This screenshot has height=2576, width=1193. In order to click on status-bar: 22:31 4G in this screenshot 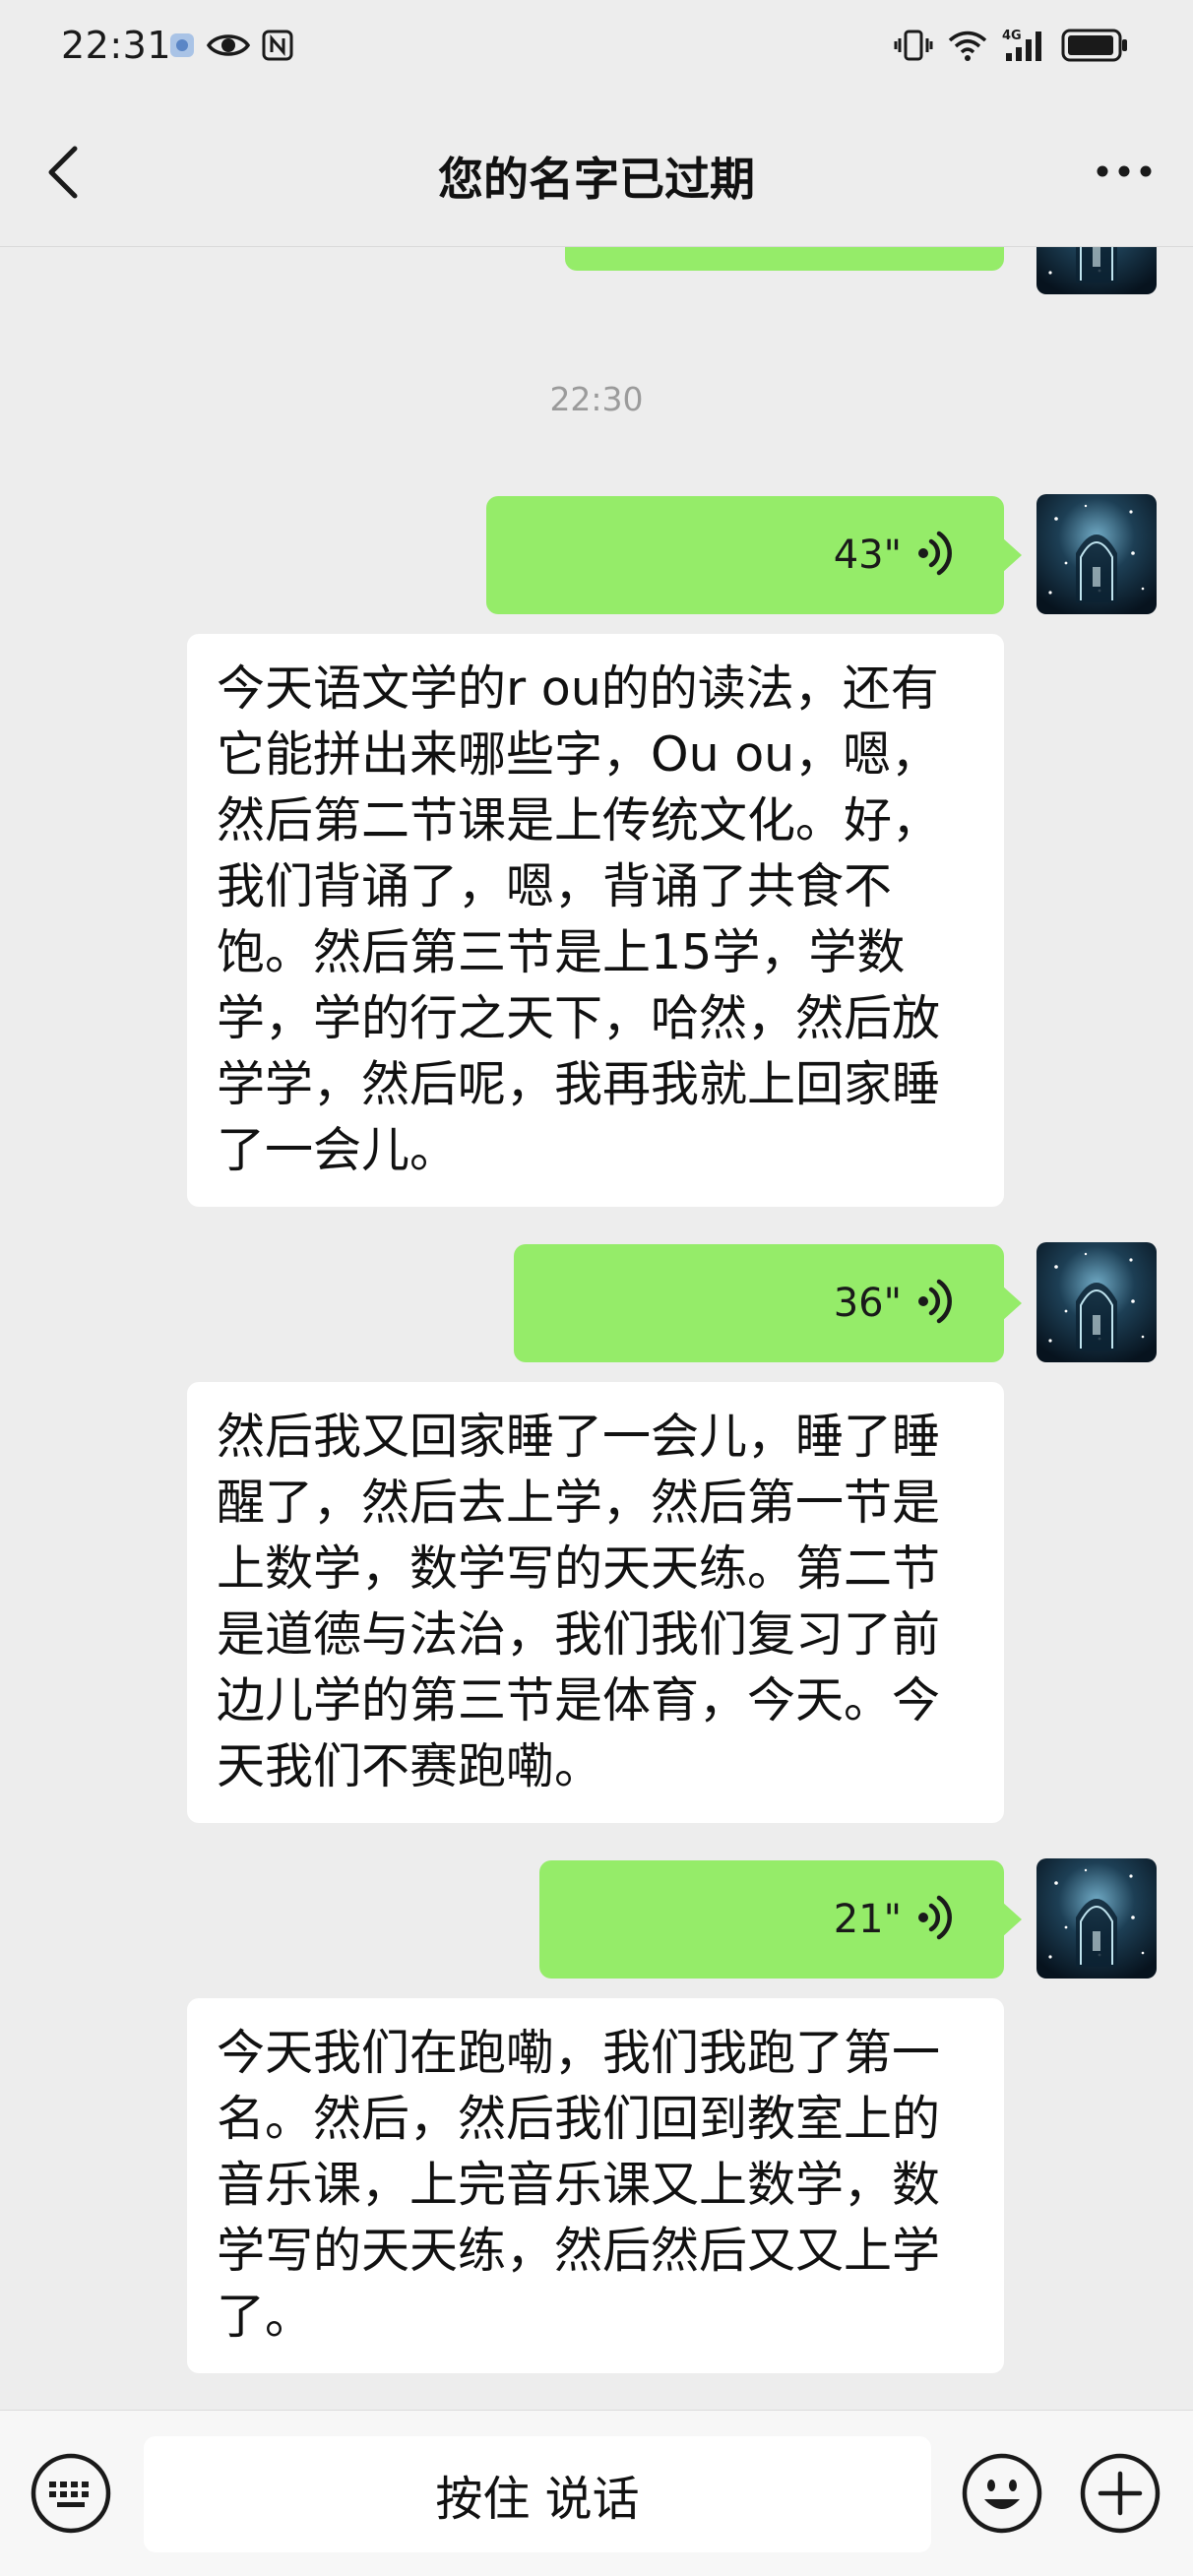, I will do `click(596, 49)`.